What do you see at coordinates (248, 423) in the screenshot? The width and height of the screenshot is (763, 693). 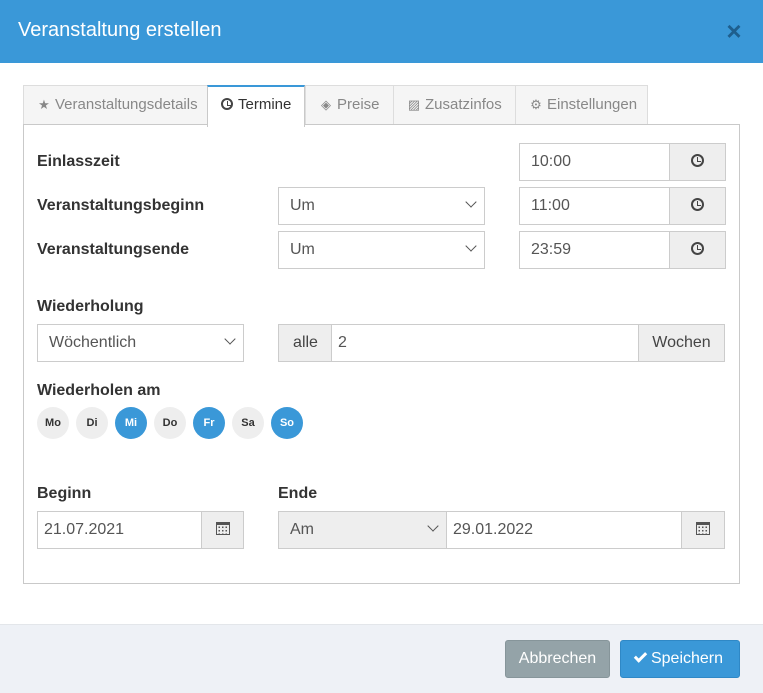 I see `day-toggle-sa: Sa` at bounding box center [248, 423].